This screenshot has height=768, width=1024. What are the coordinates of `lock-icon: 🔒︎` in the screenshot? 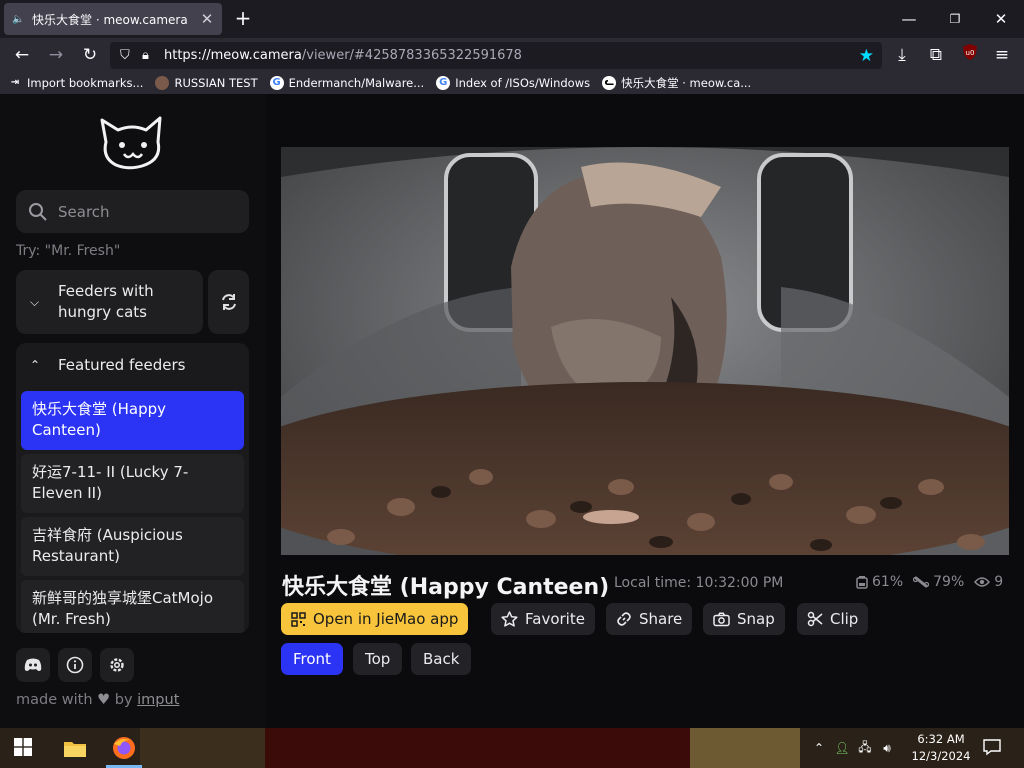 It's located at (151, 55).